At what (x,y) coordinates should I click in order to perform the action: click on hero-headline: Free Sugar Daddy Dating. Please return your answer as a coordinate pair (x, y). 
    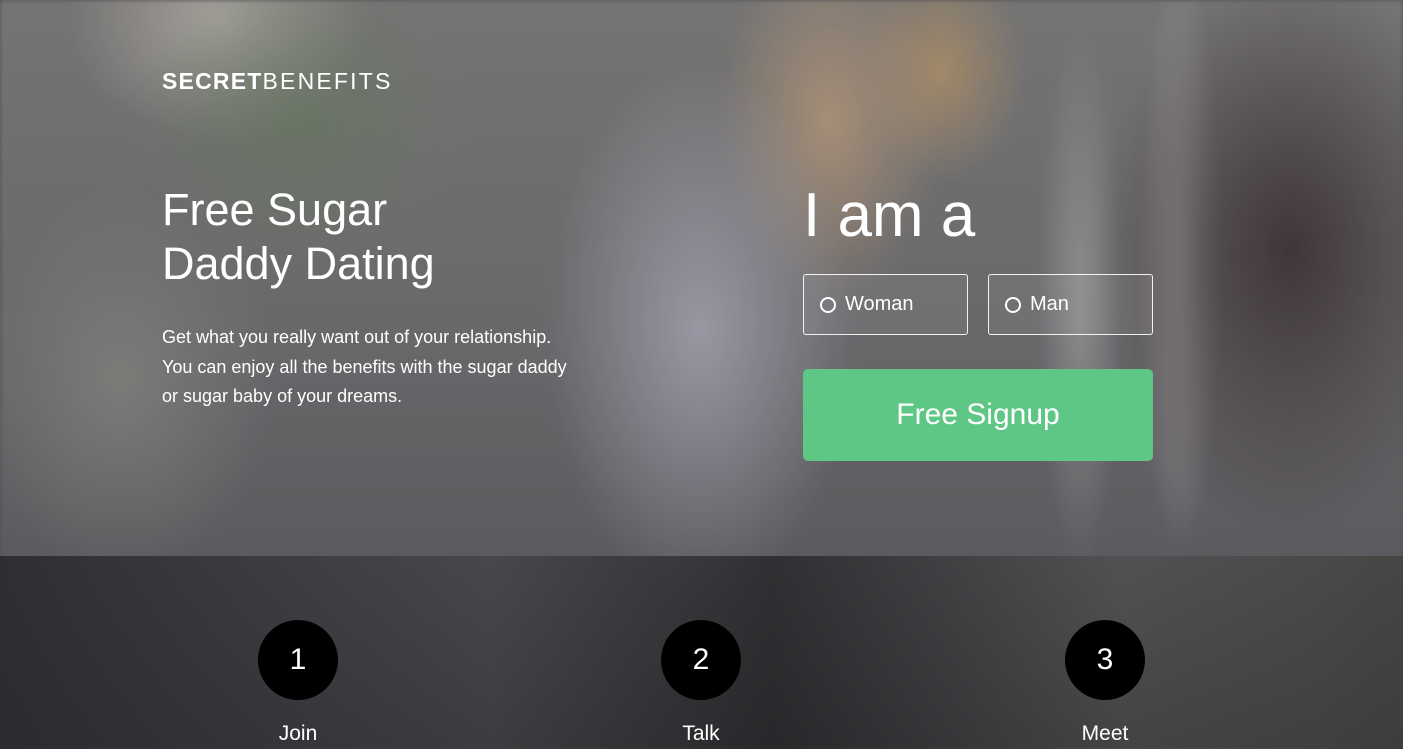
    Looking at the image, I should click on (372, 237).